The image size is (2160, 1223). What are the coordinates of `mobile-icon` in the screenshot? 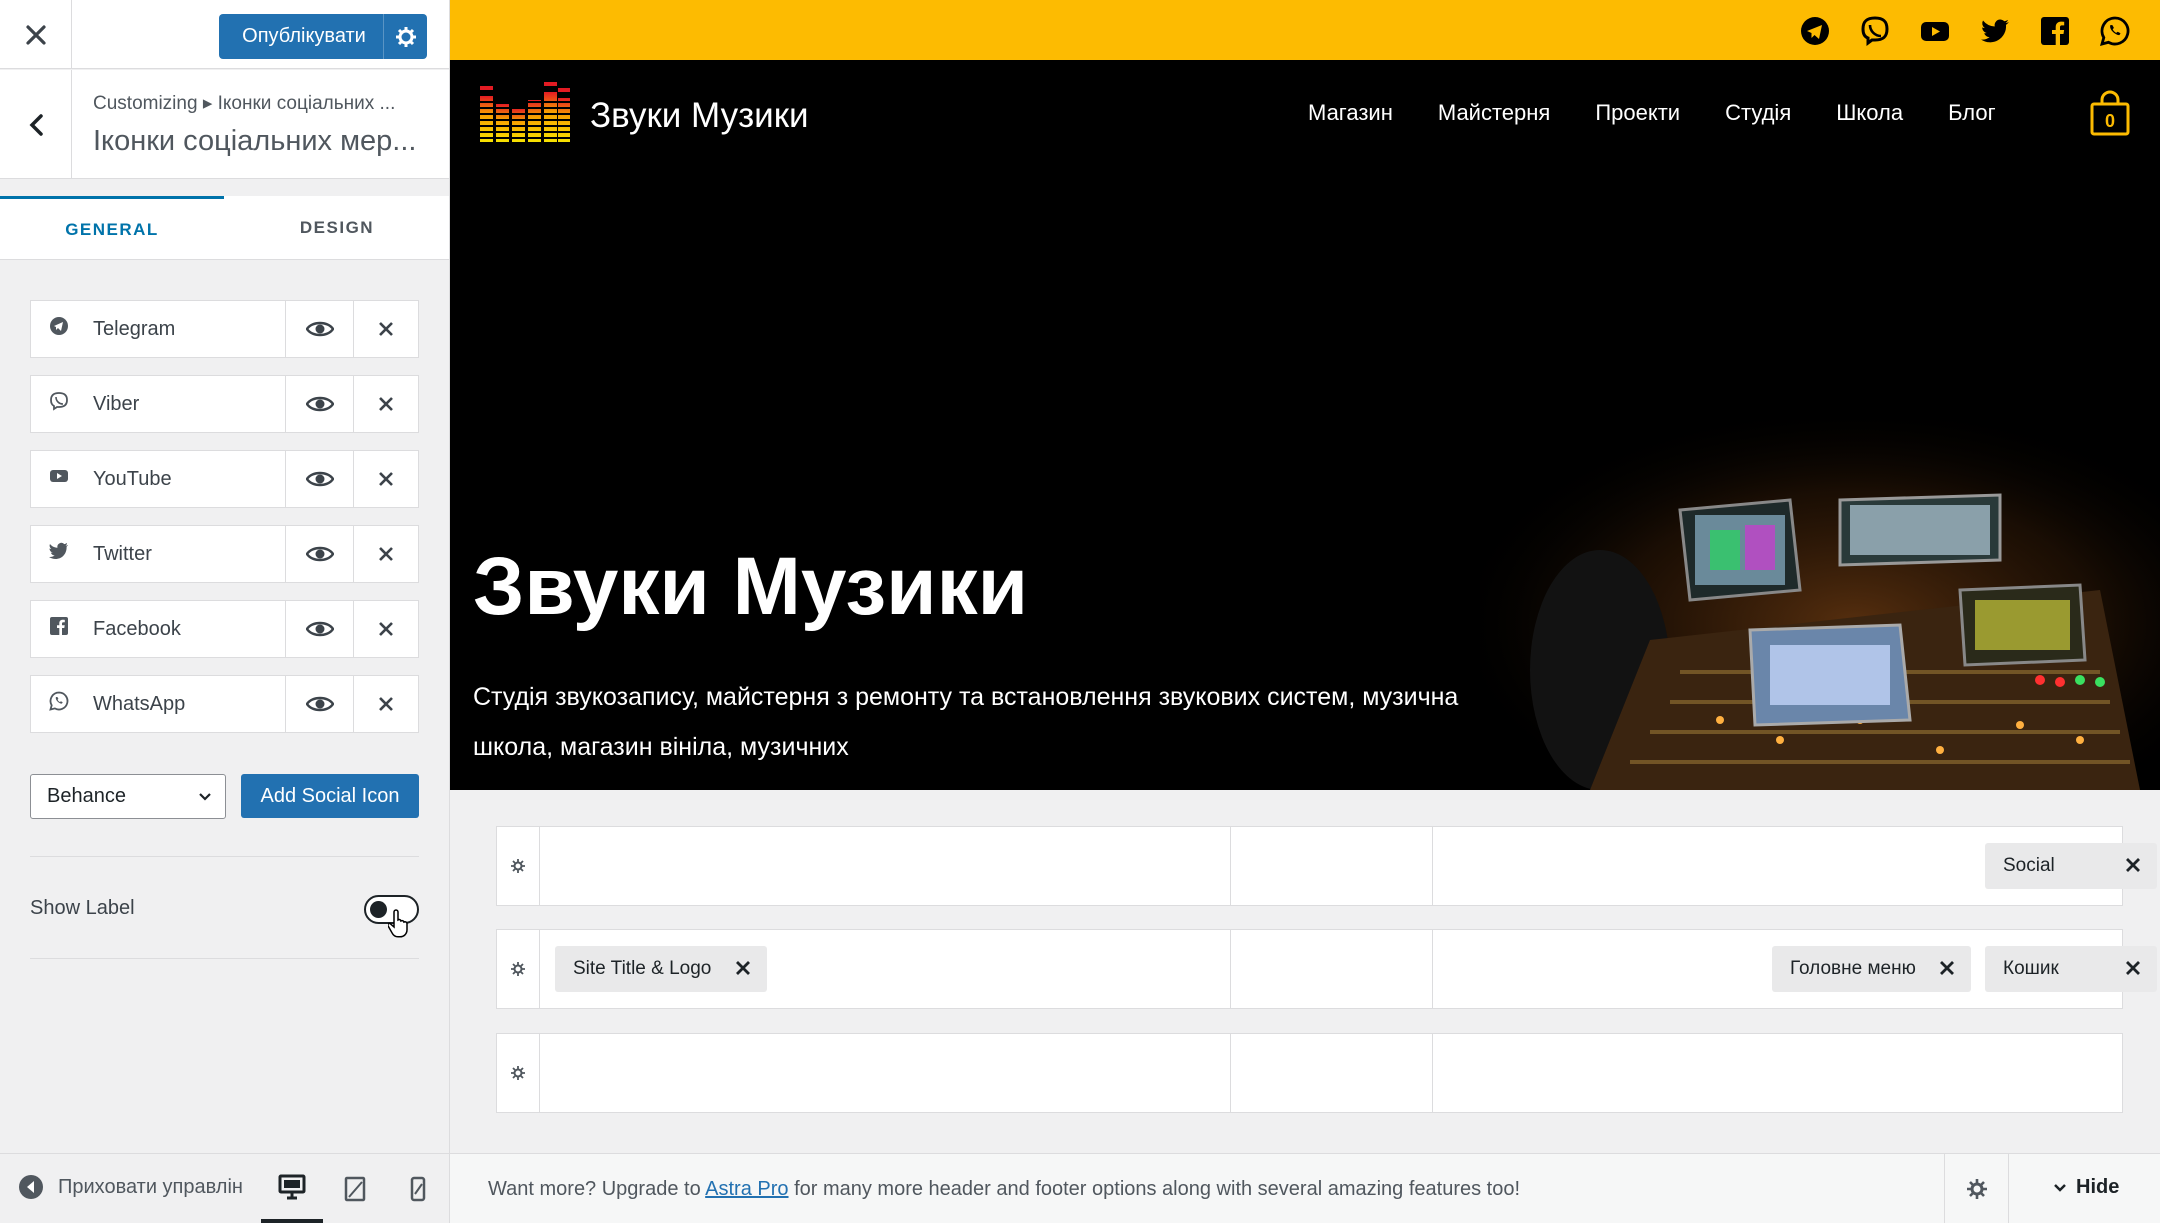 It's located at (418, 1189).